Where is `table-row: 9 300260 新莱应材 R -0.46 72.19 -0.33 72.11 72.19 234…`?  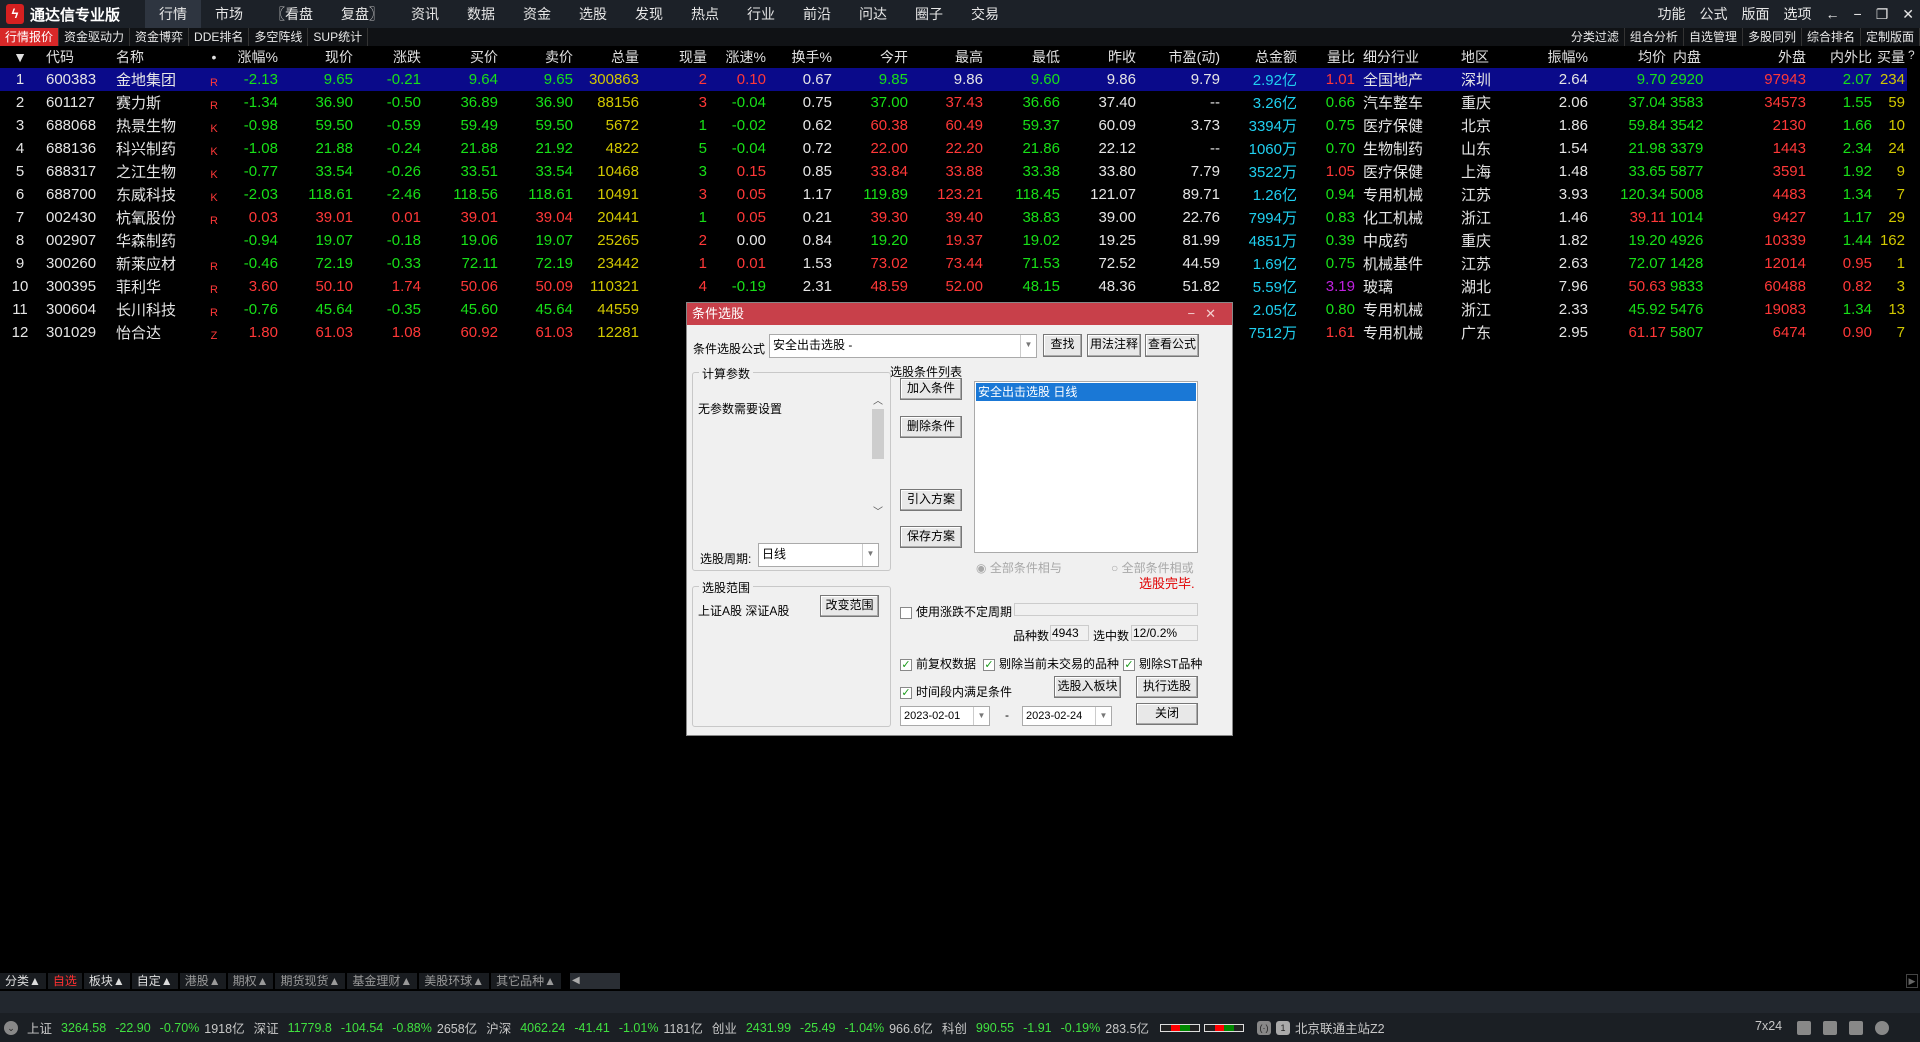
table-row: 9 300260 新莱应材 R -0.46 72.19 -0.33 72.11 72.19 234… is located at coordinates (953, 263).